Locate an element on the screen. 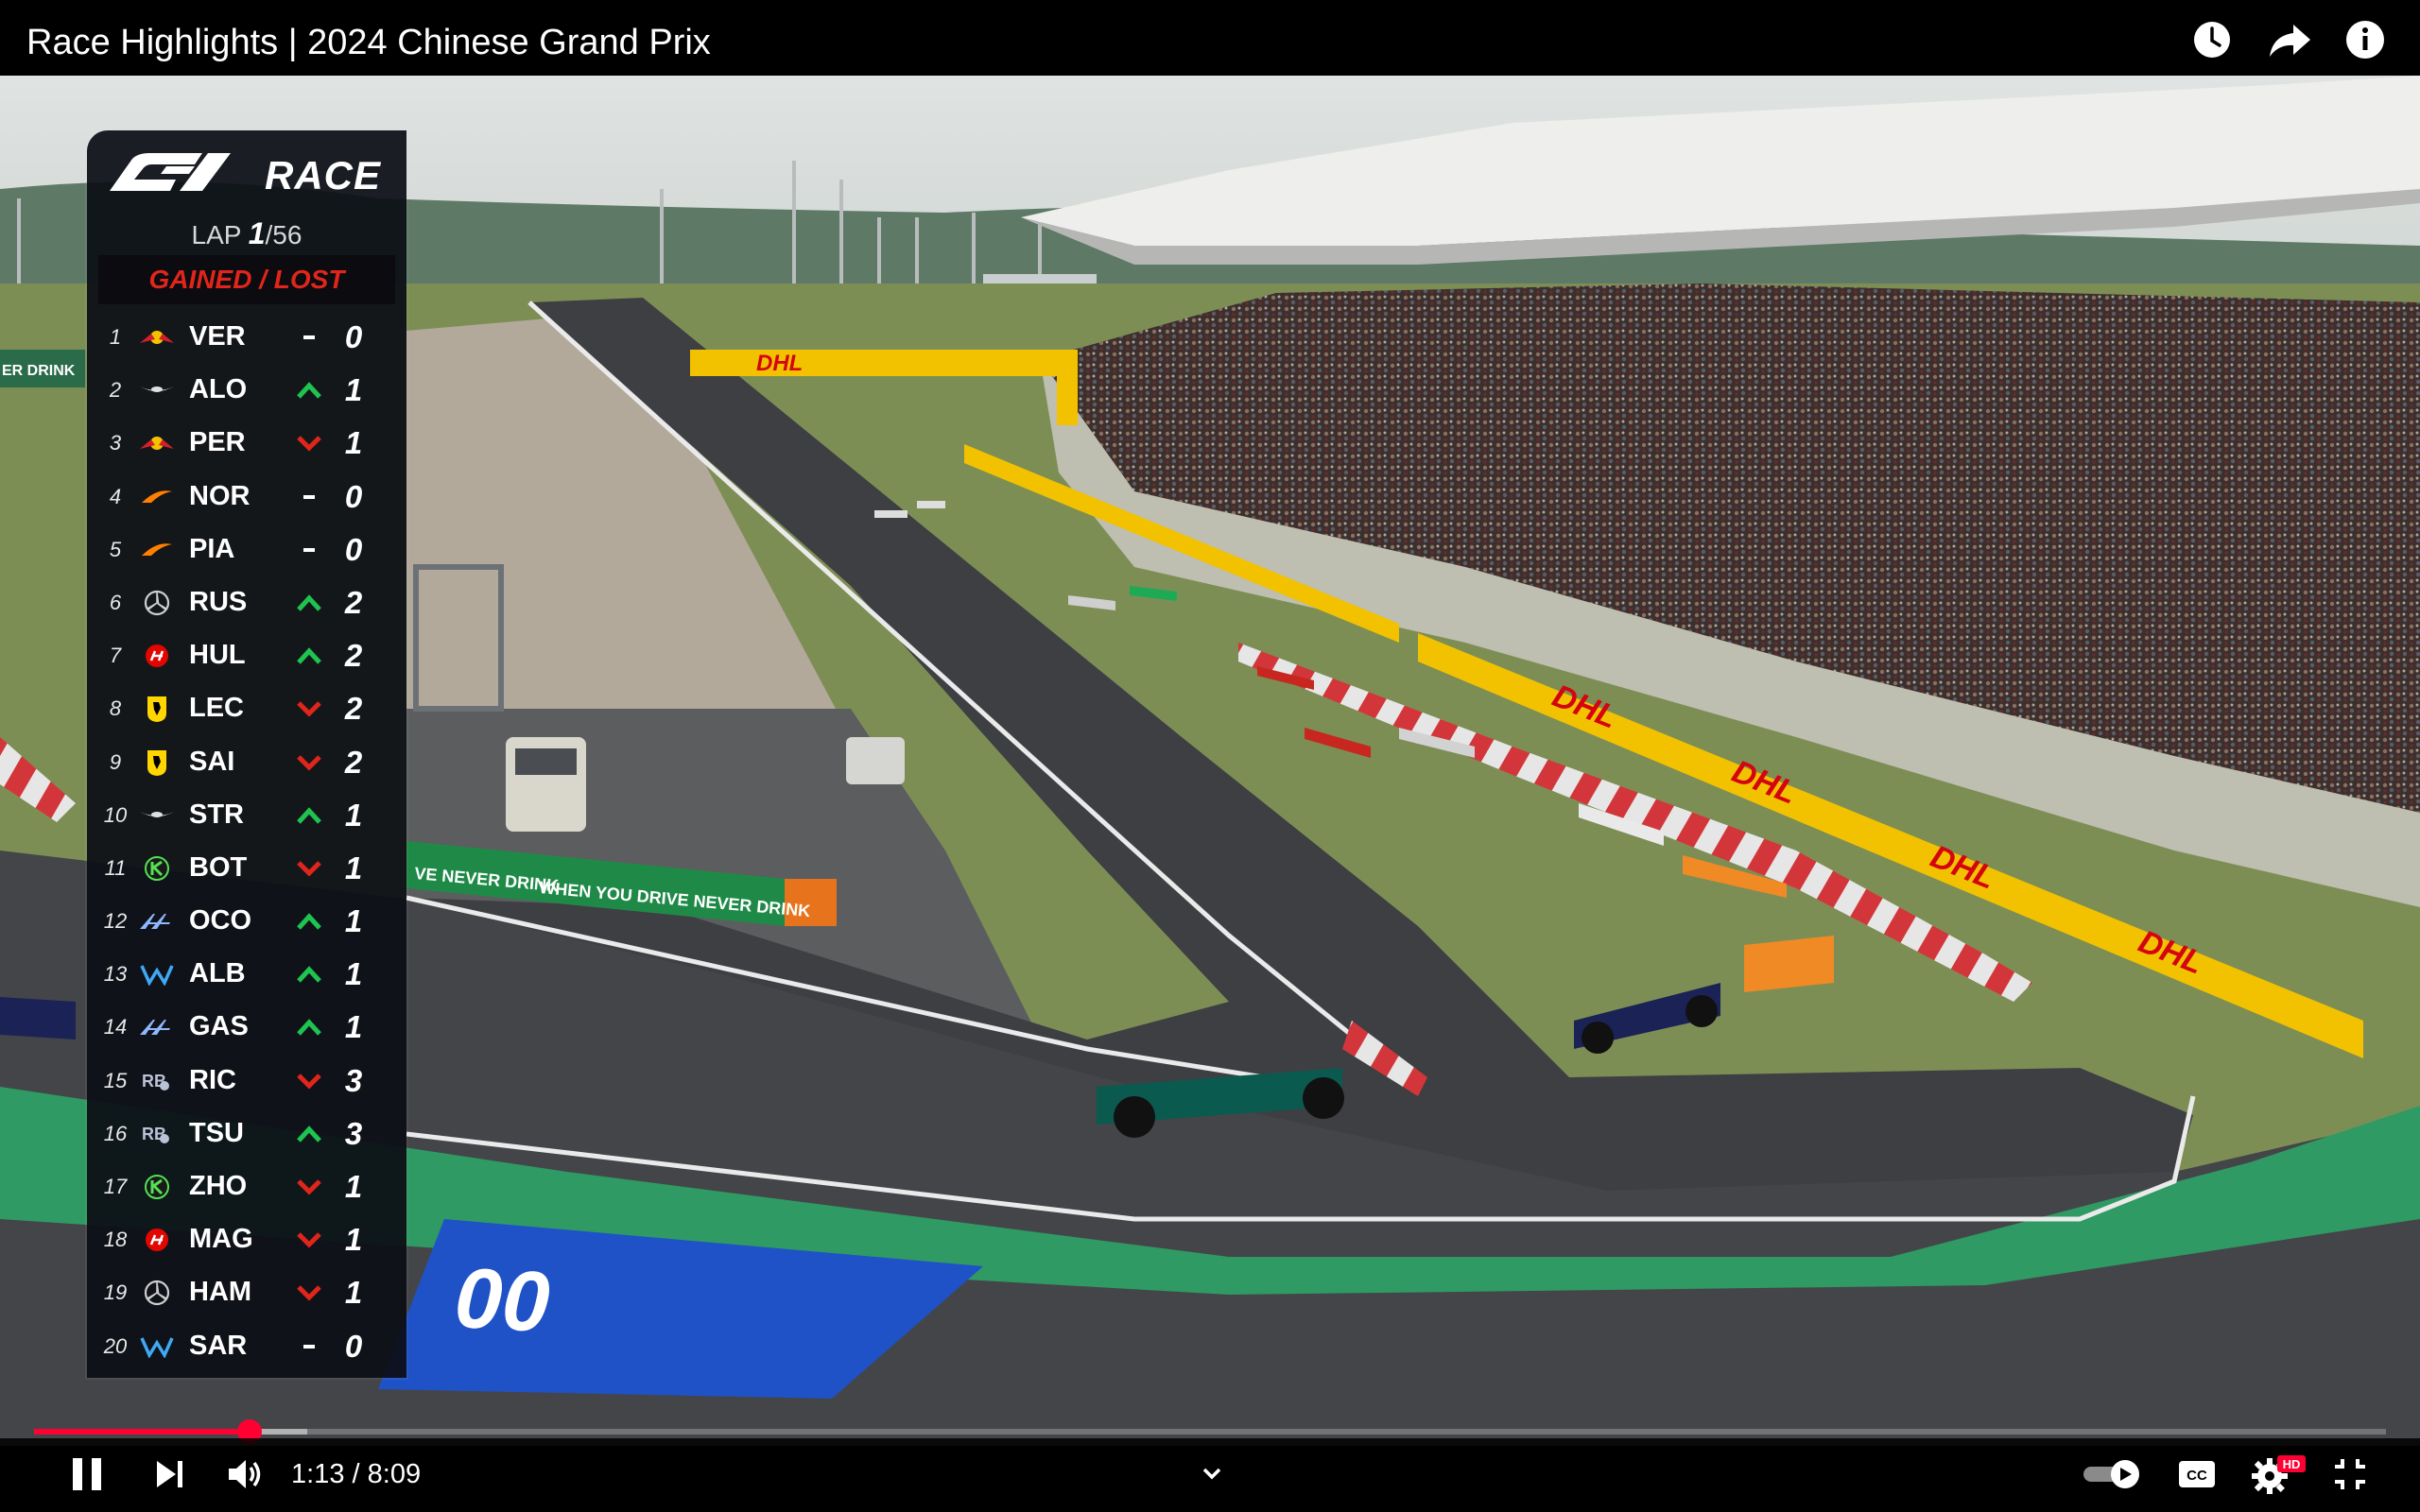  driver-code: PIA is located at coordinates (212, 548).